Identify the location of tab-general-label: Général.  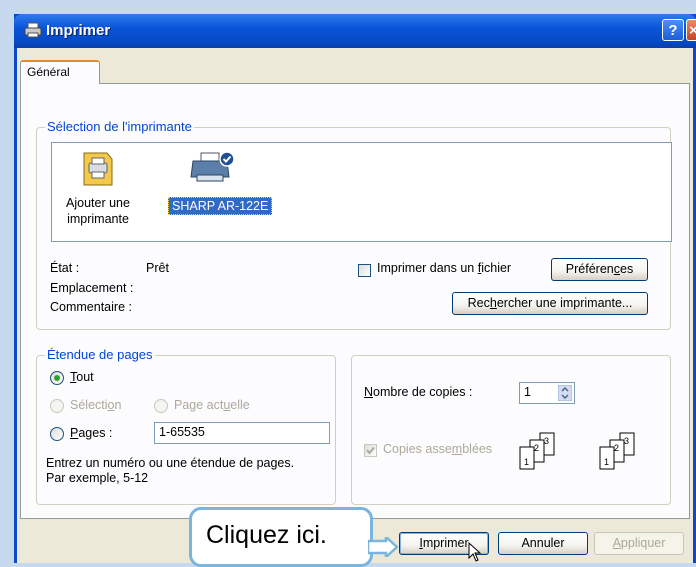
(48, 72).